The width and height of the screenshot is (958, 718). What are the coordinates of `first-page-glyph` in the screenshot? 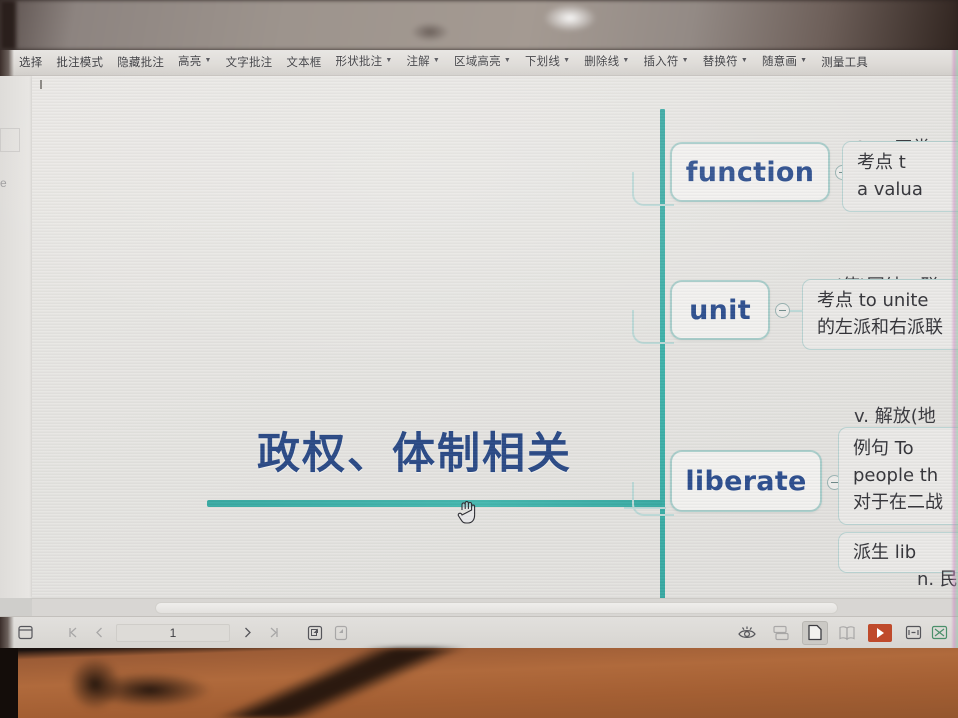 It's located at (72, 632).